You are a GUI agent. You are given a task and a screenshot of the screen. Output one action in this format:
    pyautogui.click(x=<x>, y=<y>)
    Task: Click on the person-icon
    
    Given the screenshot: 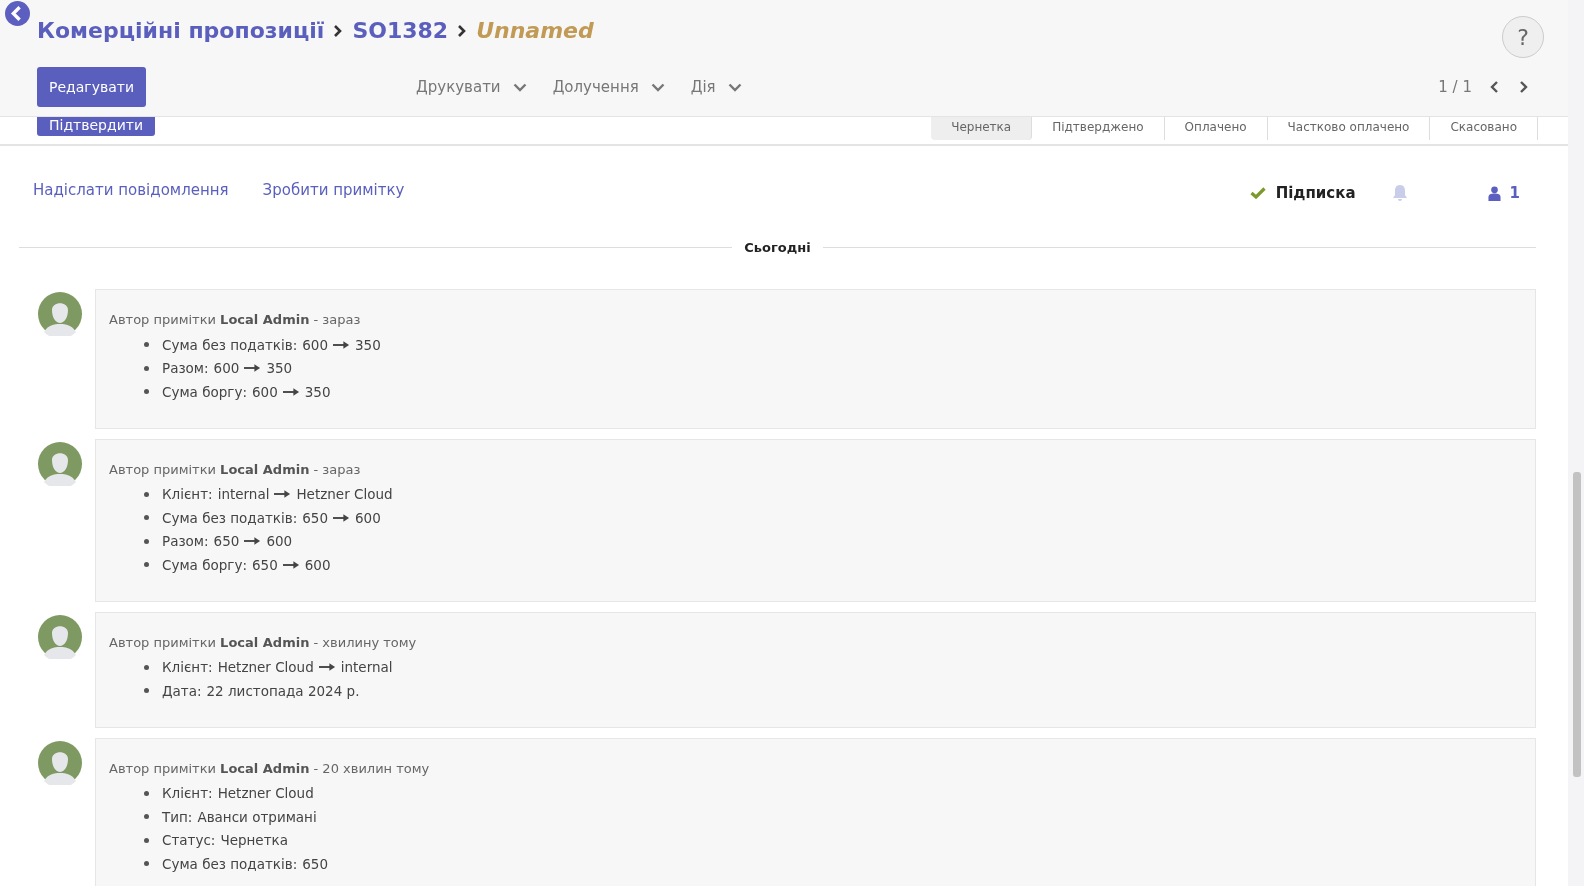 What is the action you would take?
    pyautogui.click(x=1494, y=193)
    